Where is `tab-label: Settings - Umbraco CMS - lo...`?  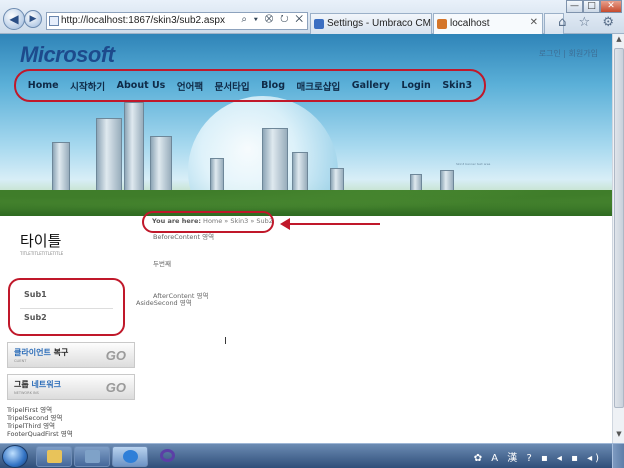 tab-label: Settings - Umbraco CMS - lo... is located at coordinates (379, 23).